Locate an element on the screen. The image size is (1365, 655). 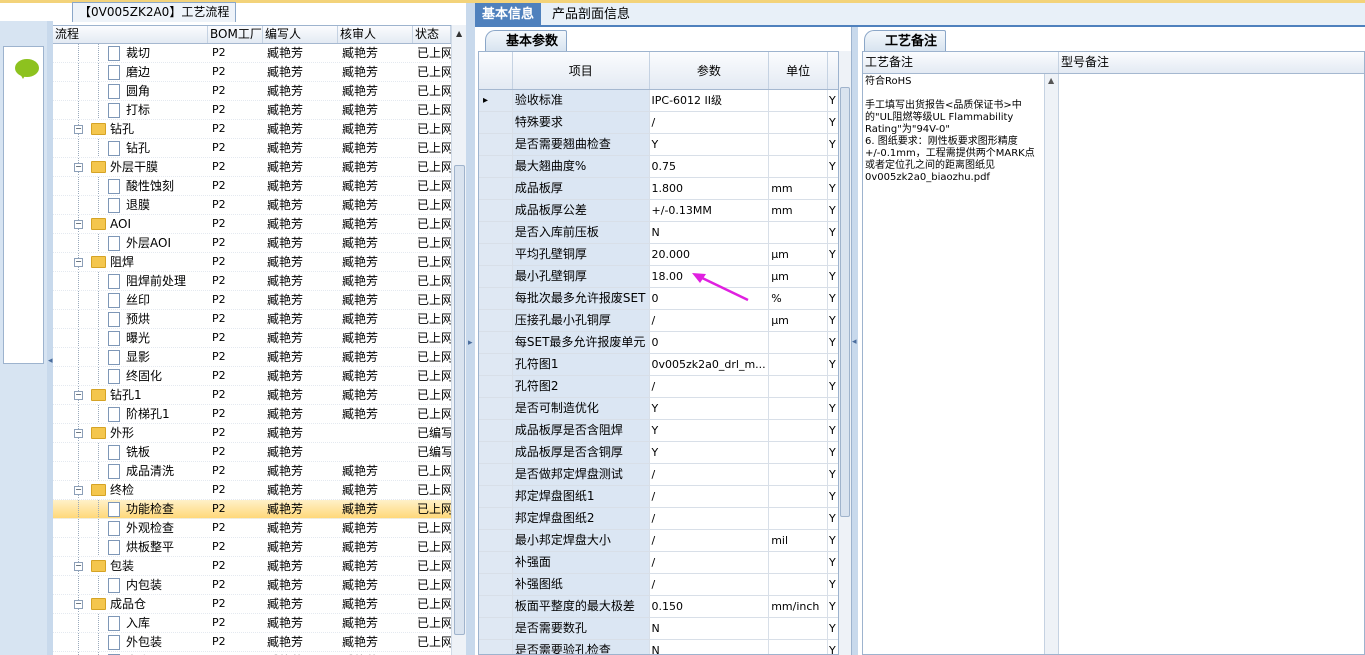
col-header-unit: 单位 is located at coordinates (799, 70).